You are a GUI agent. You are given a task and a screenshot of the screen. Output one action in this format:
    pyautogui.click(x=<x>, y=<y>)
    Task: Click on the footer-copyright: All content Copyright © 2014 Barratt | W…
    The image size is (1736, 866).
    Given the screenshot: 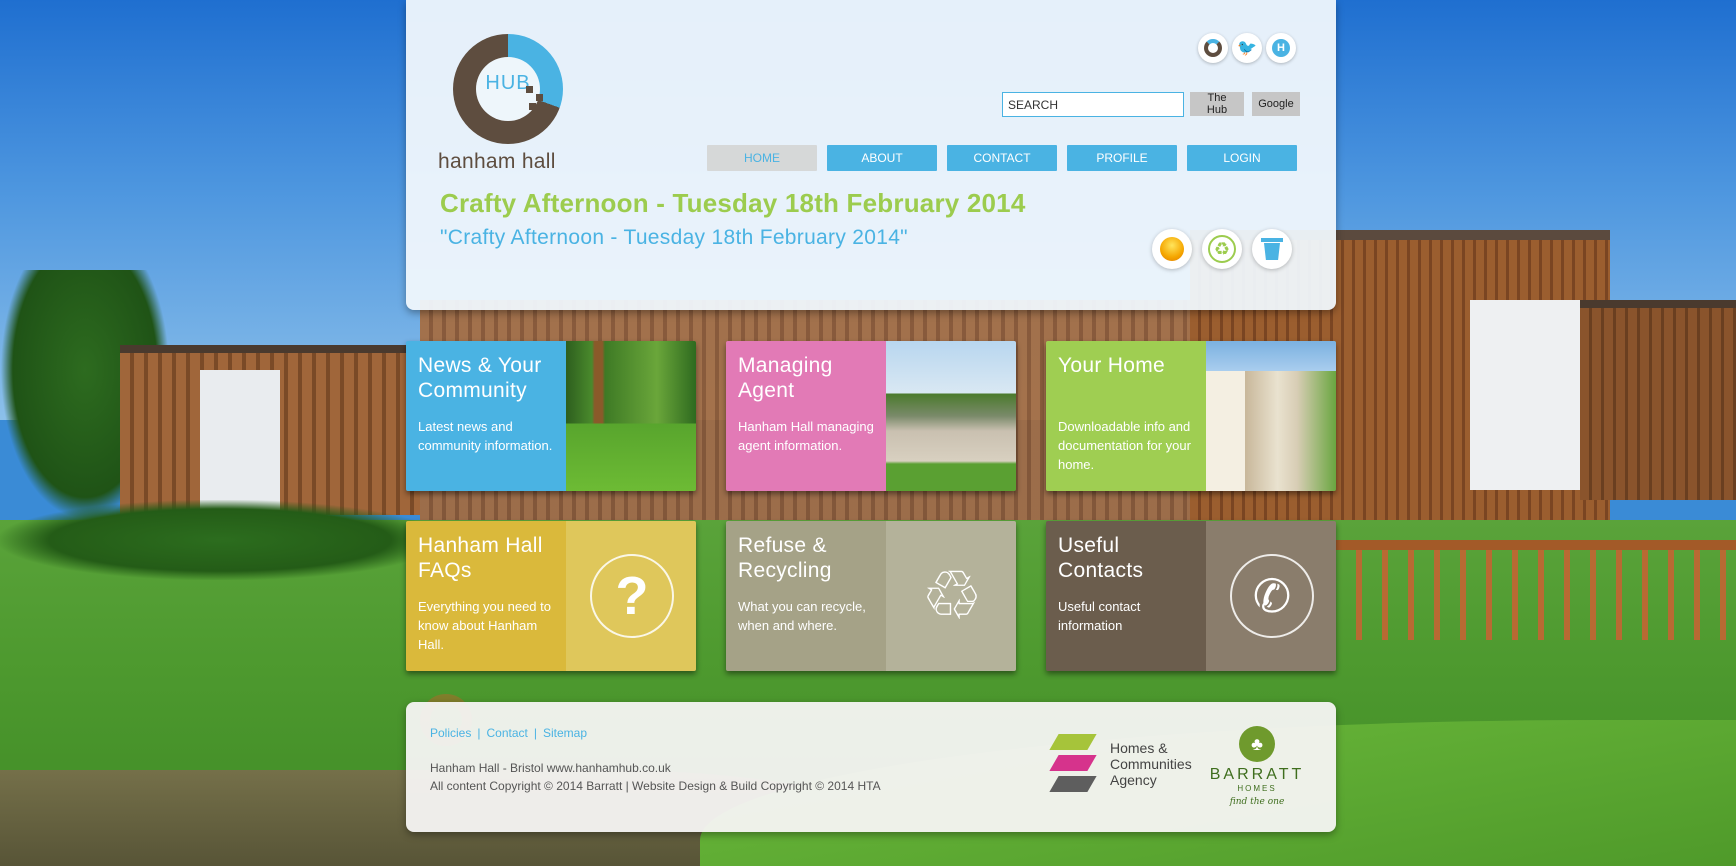 What is the action you would take?
    pyautogui.click(x=655, y=786)
    